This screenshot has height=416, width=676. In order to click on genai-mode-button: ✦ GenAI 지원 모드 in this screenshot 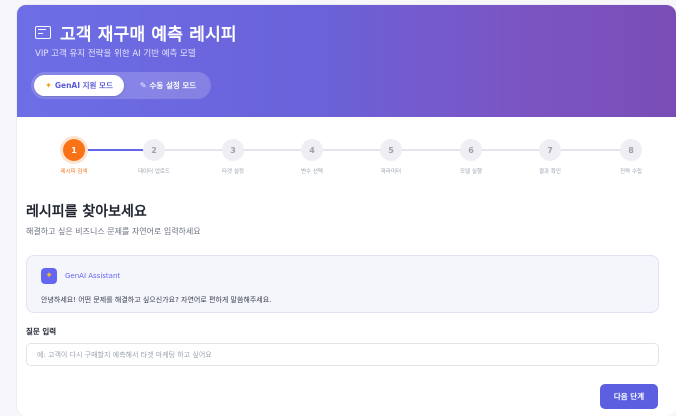, I will do `click(79, 85)`.